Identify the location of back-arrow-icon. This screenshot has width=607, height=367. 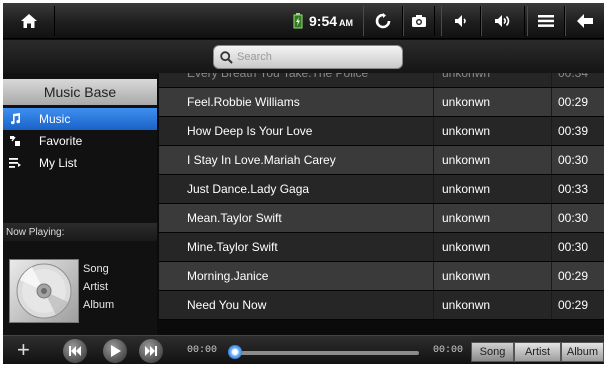
(585, 21).